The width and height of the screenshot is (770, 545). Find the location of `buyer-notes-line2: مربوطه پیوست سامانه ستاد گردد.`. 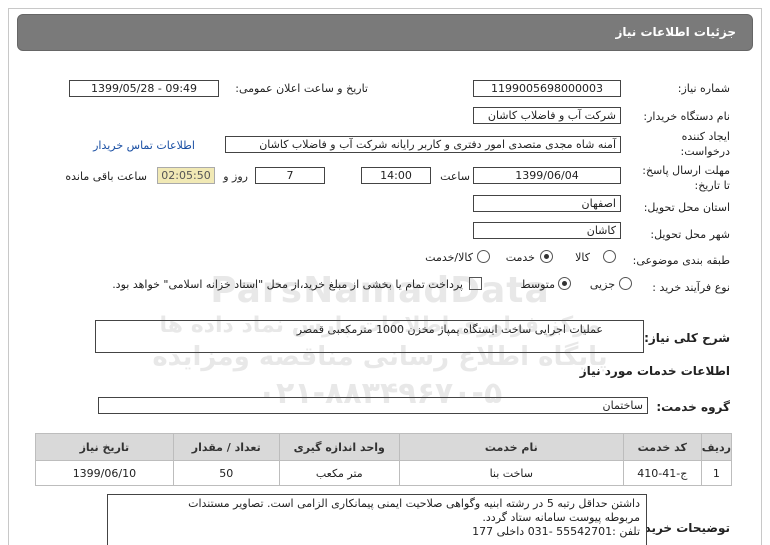

buyer-notes-line2: مربوطه پیوست سامانه ستاد گردد. is located at coordinates (561, 517).